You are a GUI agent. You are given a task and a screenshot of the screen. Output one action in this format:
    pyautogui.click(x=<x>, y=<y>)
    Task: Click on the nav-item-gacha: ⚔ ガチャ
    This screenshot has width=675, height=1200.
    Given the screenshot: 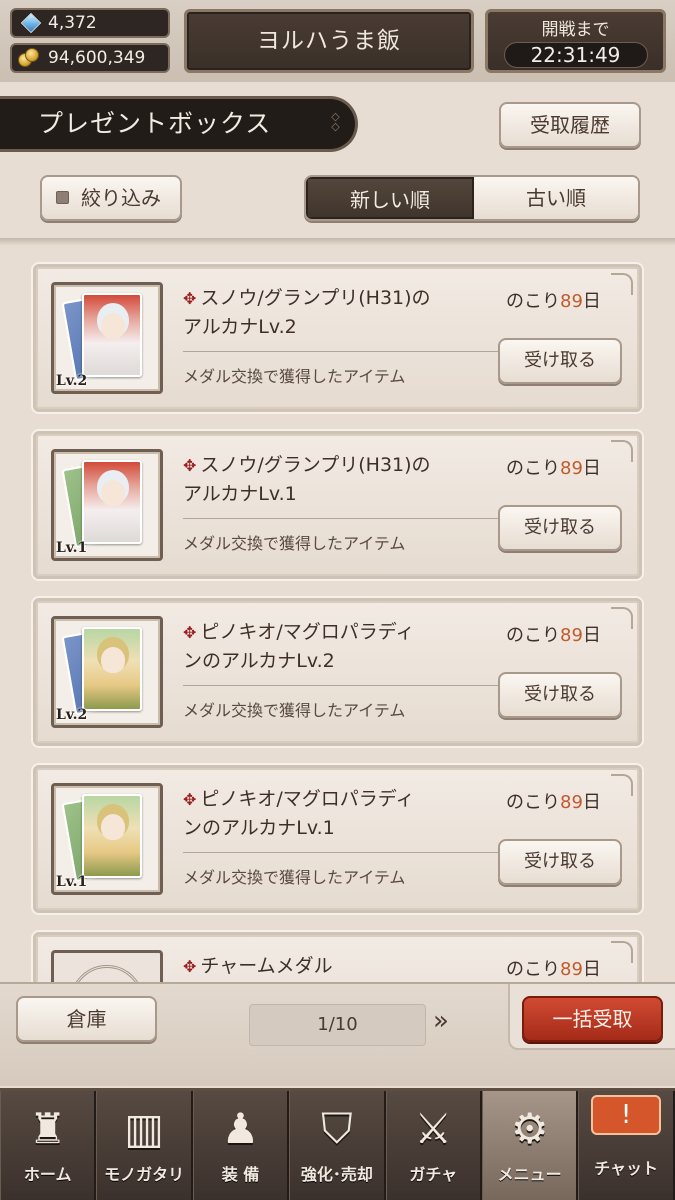 What is the action you would take?
    pyautogui.click(x=433, y=1145)
    